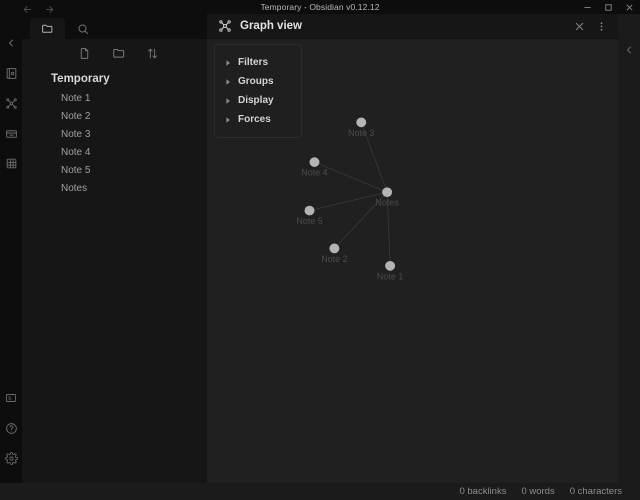 This screenshot has width=640, height=500. I want to click on graph-section-label: Display, so click(256, 100).